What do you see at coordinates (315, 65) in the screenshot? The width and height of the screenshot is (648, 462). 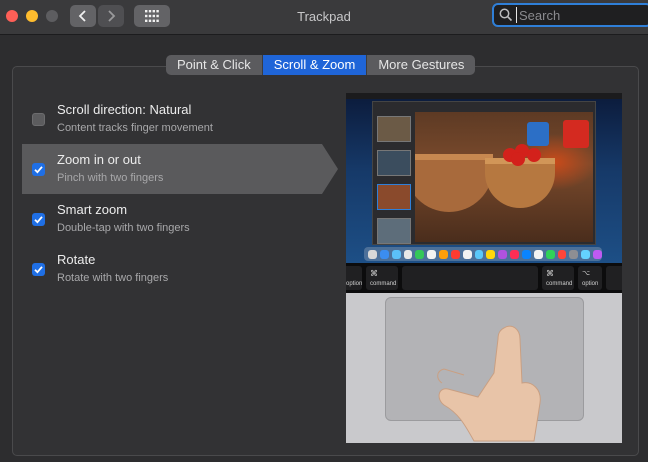 I see `tab-scroll-zoom: Scroll & Zoom` at bounding box center [315, 65].